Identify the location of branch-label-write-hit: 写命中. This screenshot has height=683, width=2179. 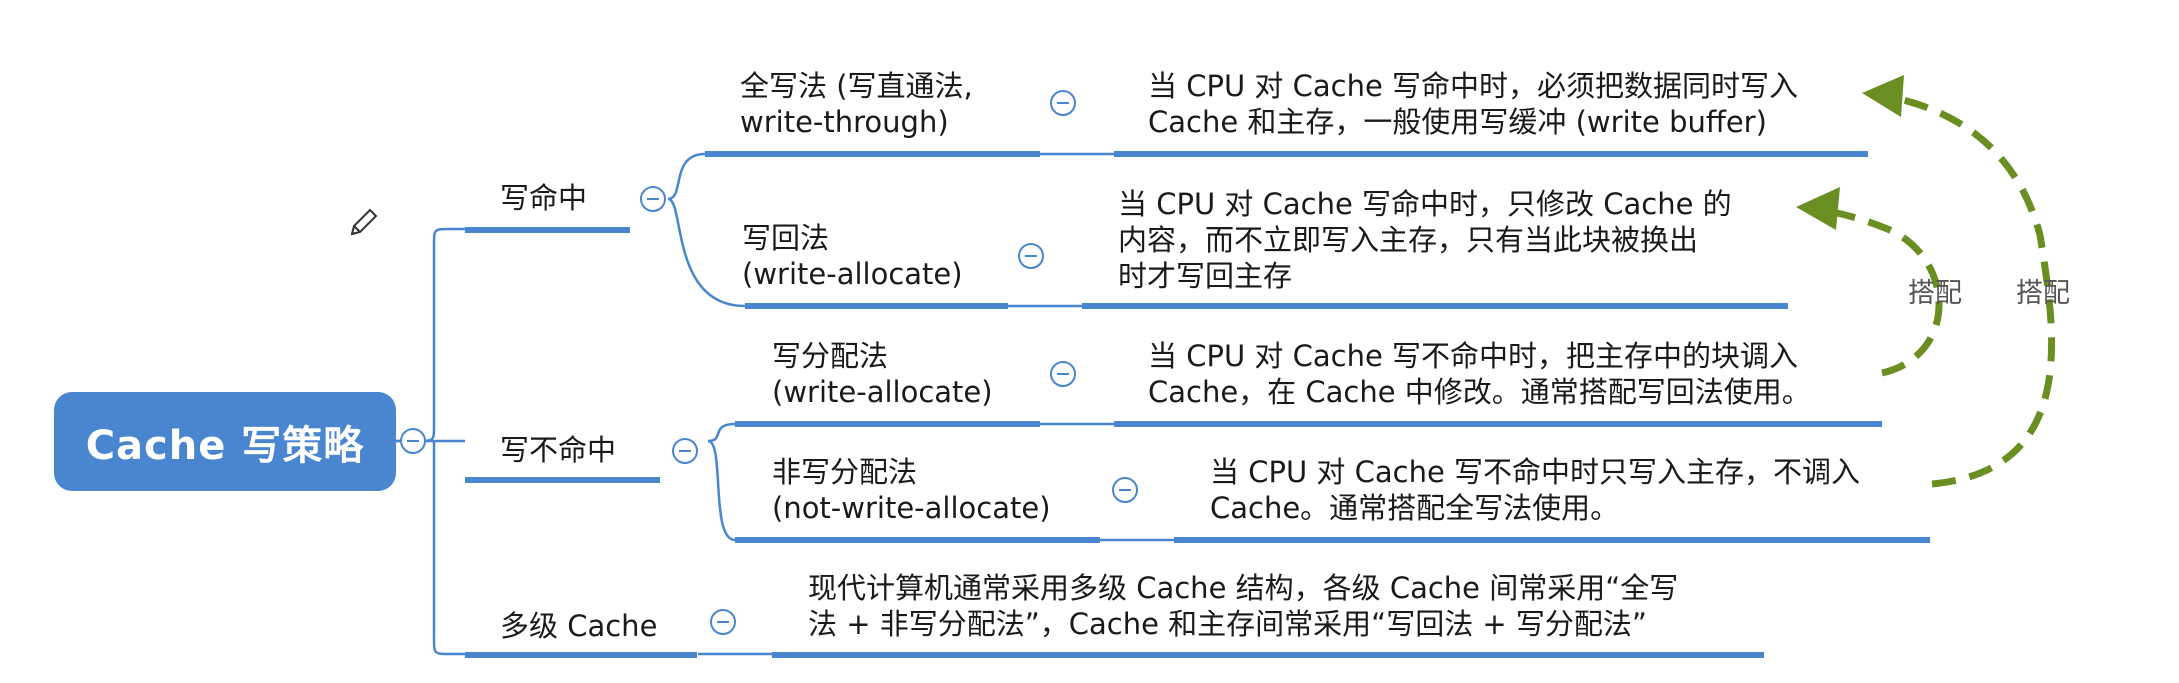
(543, 198).